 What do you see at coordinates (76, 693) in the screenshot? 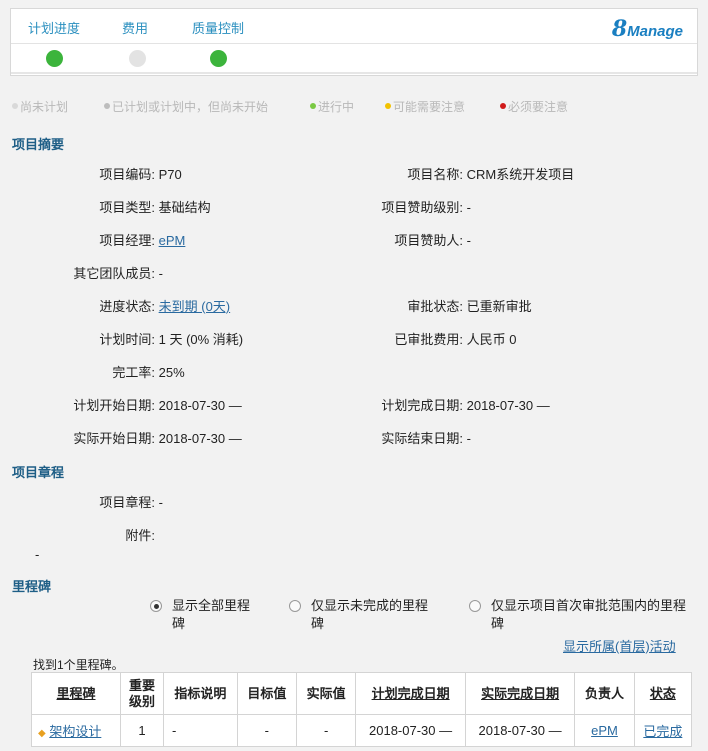
I see `col-header-milestone: 里程碑` at bounding box center [76, 693].